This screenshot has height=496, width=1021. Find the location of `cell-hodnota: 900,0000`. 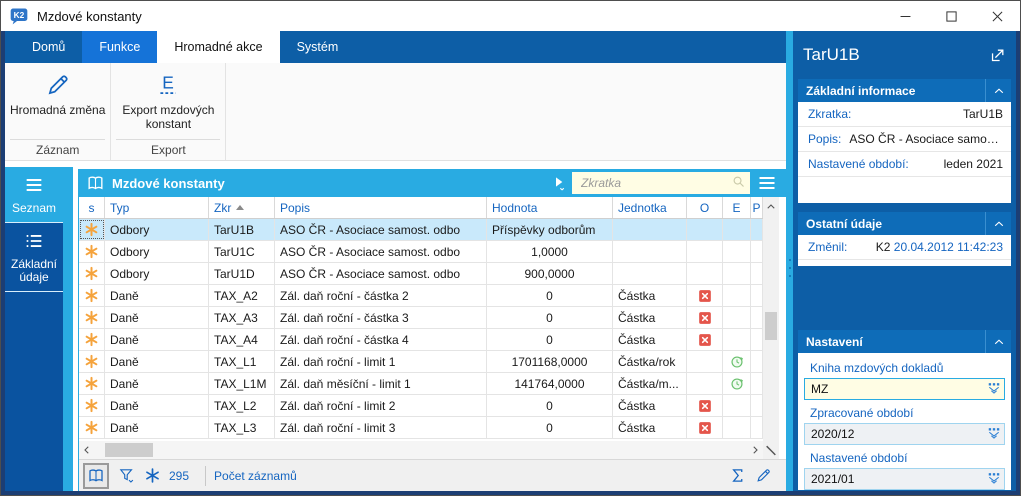

cell-hodnota: 900,0000 is located at coordinates (550, 273).